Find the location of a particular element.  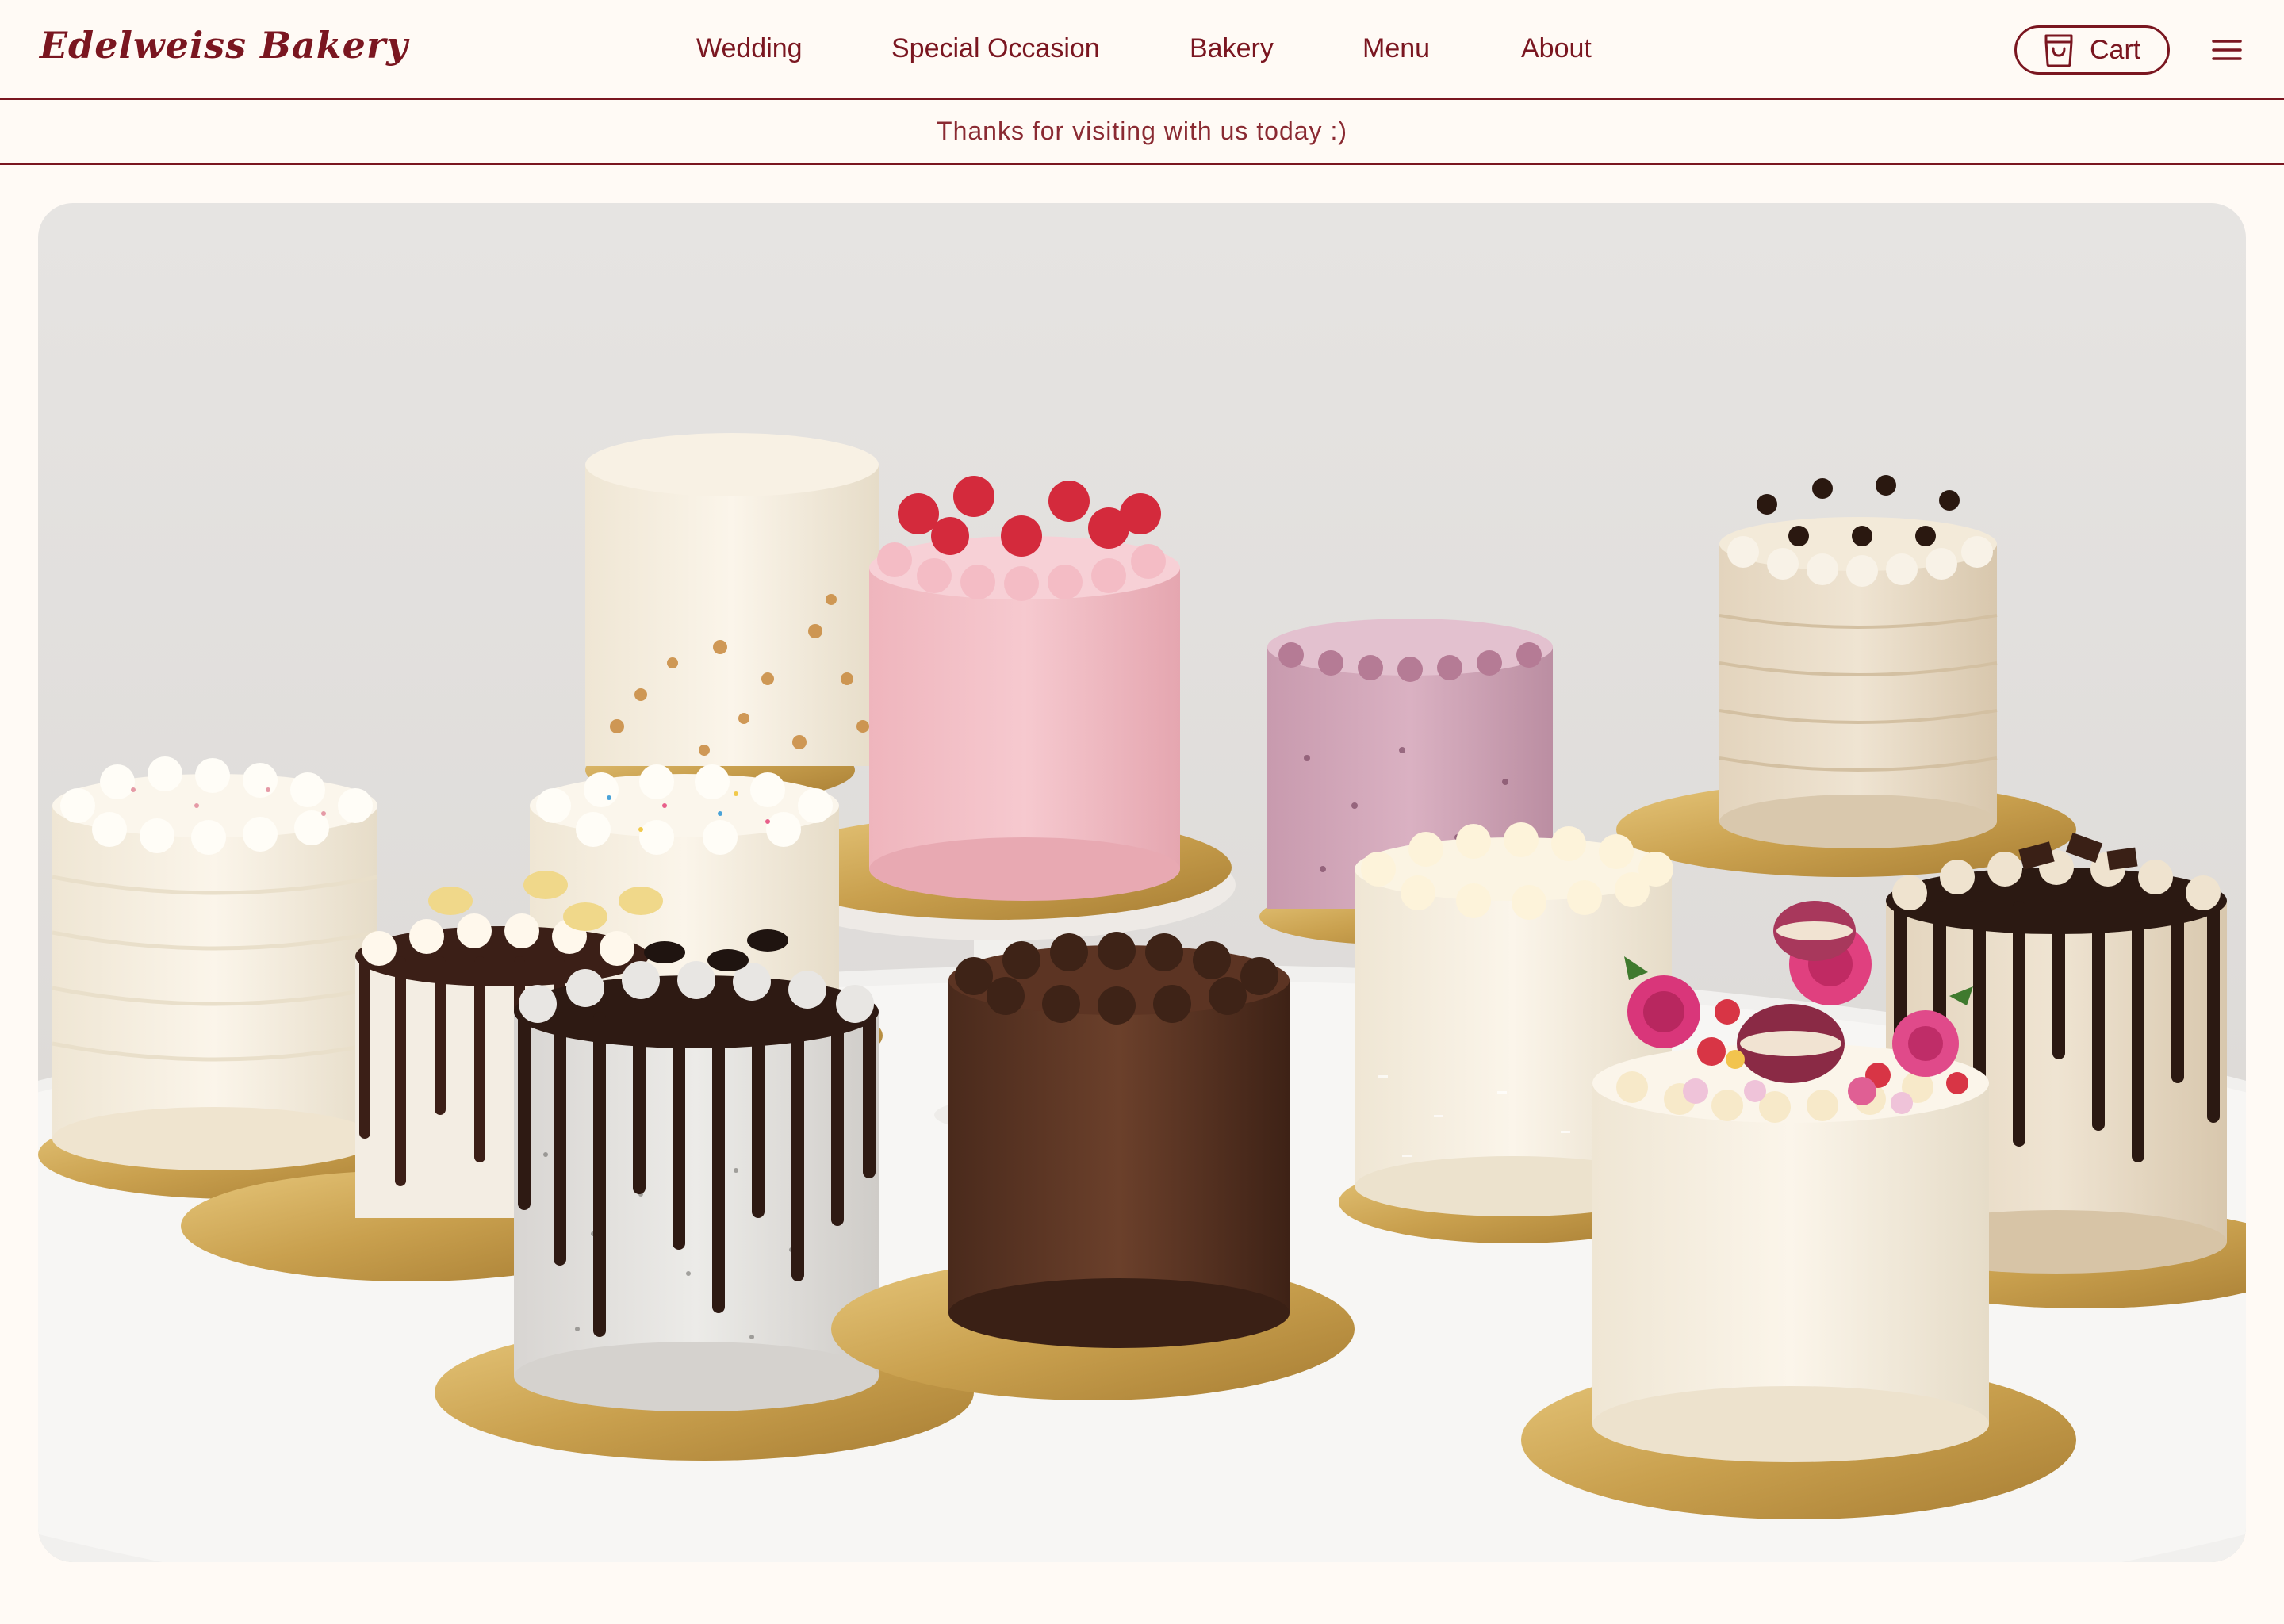

logo: Edelweiss Bakery is located at coordinates (224, 45).